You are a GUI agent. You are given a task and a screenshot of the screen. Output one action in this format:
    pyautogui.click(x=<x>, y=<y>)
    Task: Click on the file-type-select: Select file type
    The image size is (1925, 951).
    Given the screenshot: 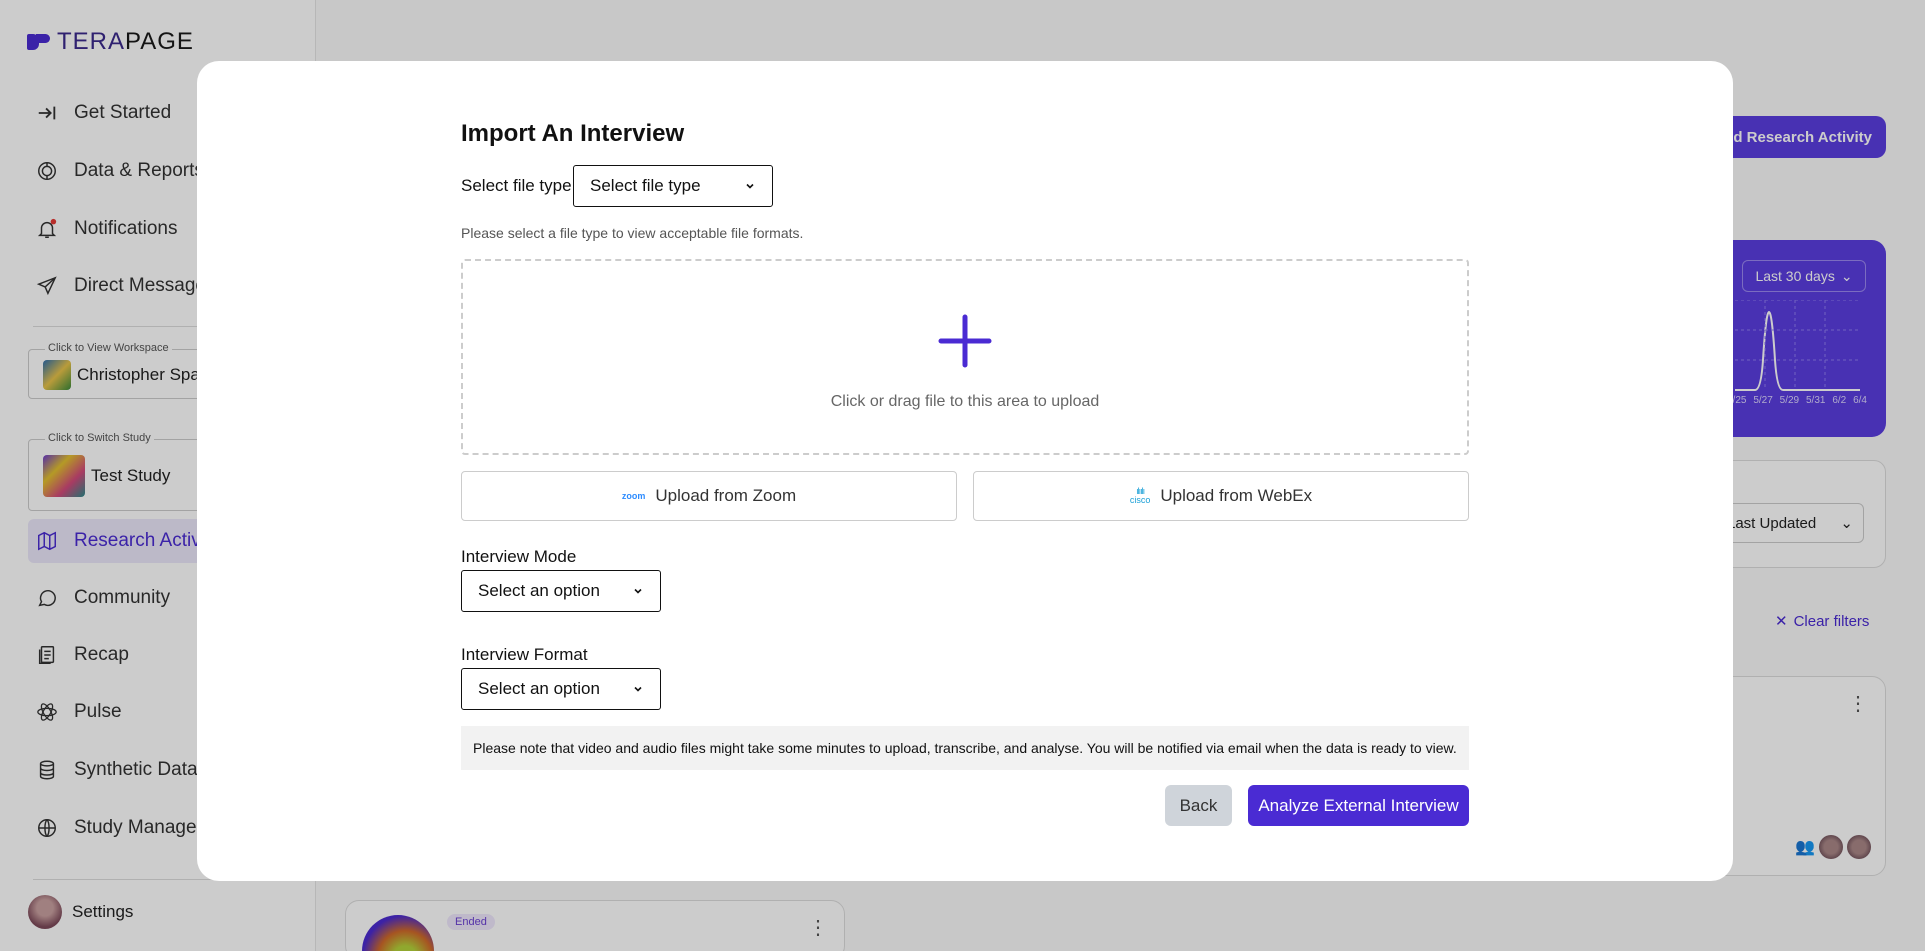 What is the action you would take?
    pyautogui.click(x=673, y=186)
    